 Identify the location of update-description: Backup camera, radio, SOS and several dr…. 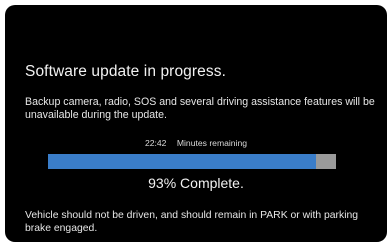
(200, 108).